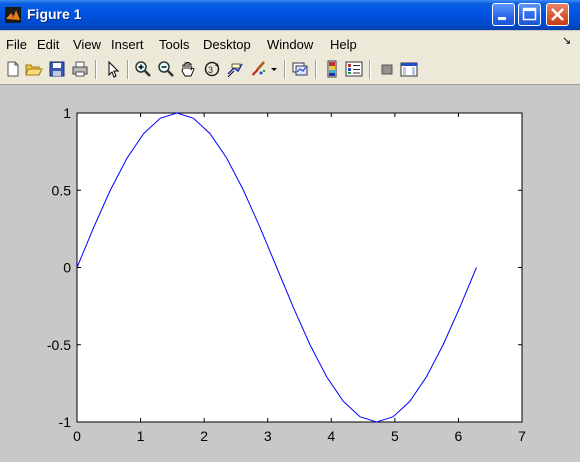  Describe the element at coordinates (235, 69) in the screenshot. I see `data-cursor-icon` at that location.